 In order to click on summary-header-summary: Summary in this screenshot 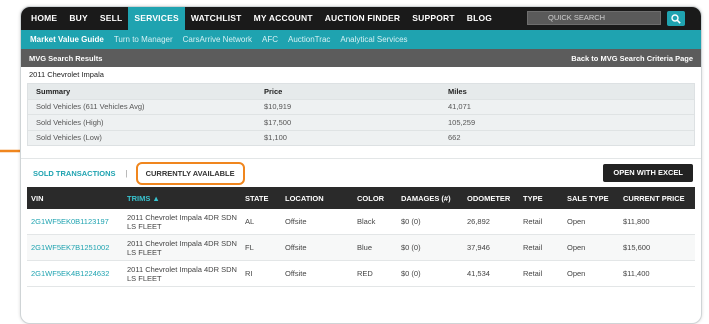, I will do `click(53, 91)`.